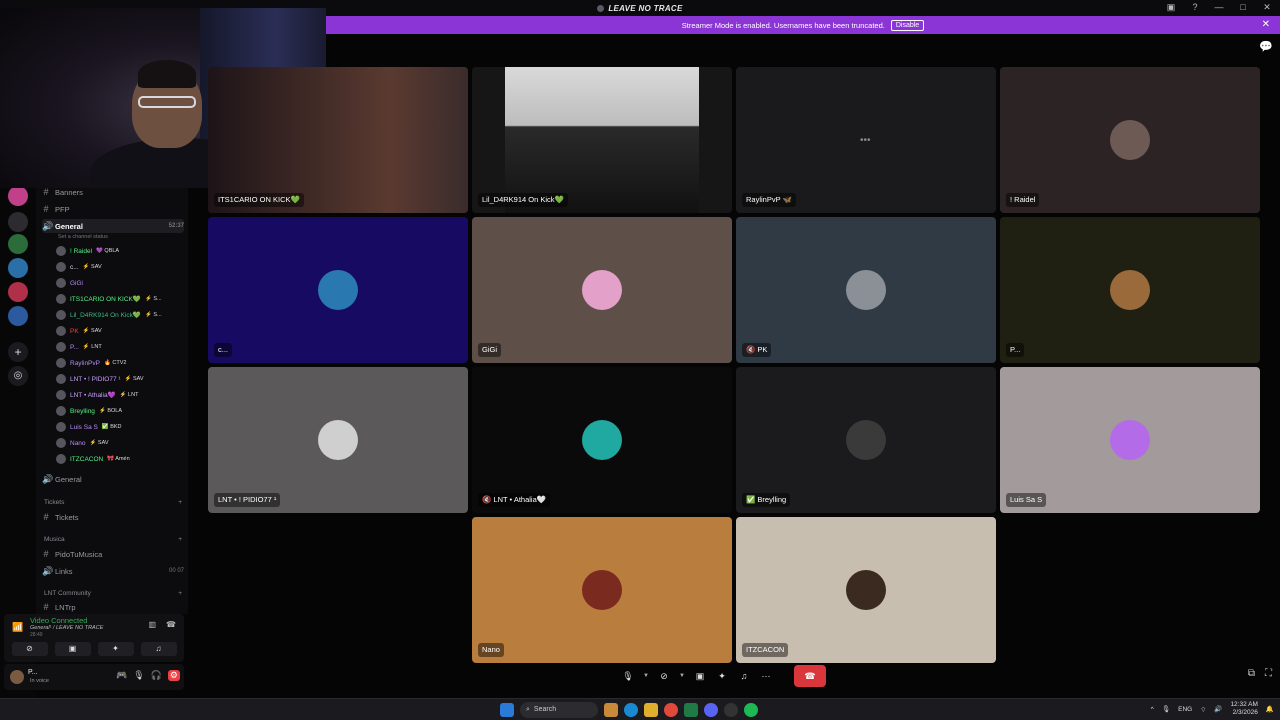  Describe the element at coordinates (602, 590) in the screenshot. I see `video-tile: Nano` at that location.